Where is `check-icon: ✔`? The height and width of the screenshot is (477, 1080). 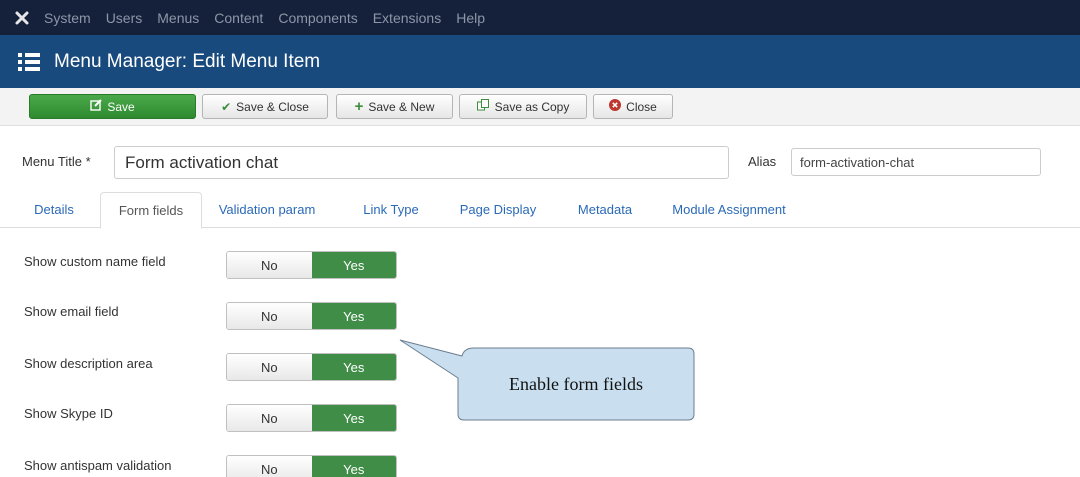
check-icon: ✔ is located at coordinates (226, 106).